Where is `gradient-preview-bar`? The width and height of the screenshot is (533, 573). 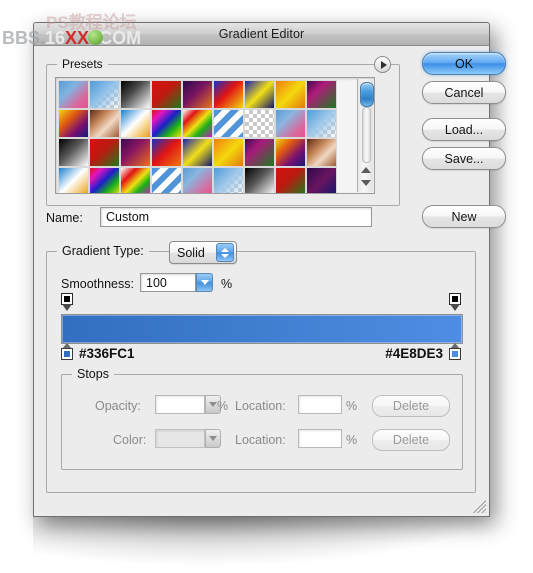 gradient-preview-bar is located at coordinates (262, 329).